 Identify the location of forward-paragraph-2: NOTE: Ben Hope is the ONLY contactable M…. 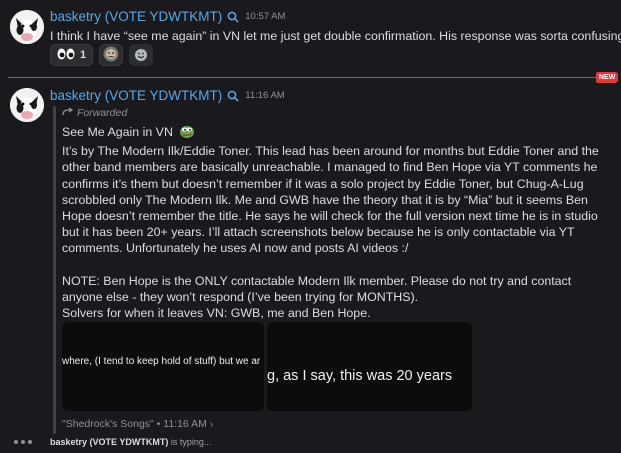
(317, 288).